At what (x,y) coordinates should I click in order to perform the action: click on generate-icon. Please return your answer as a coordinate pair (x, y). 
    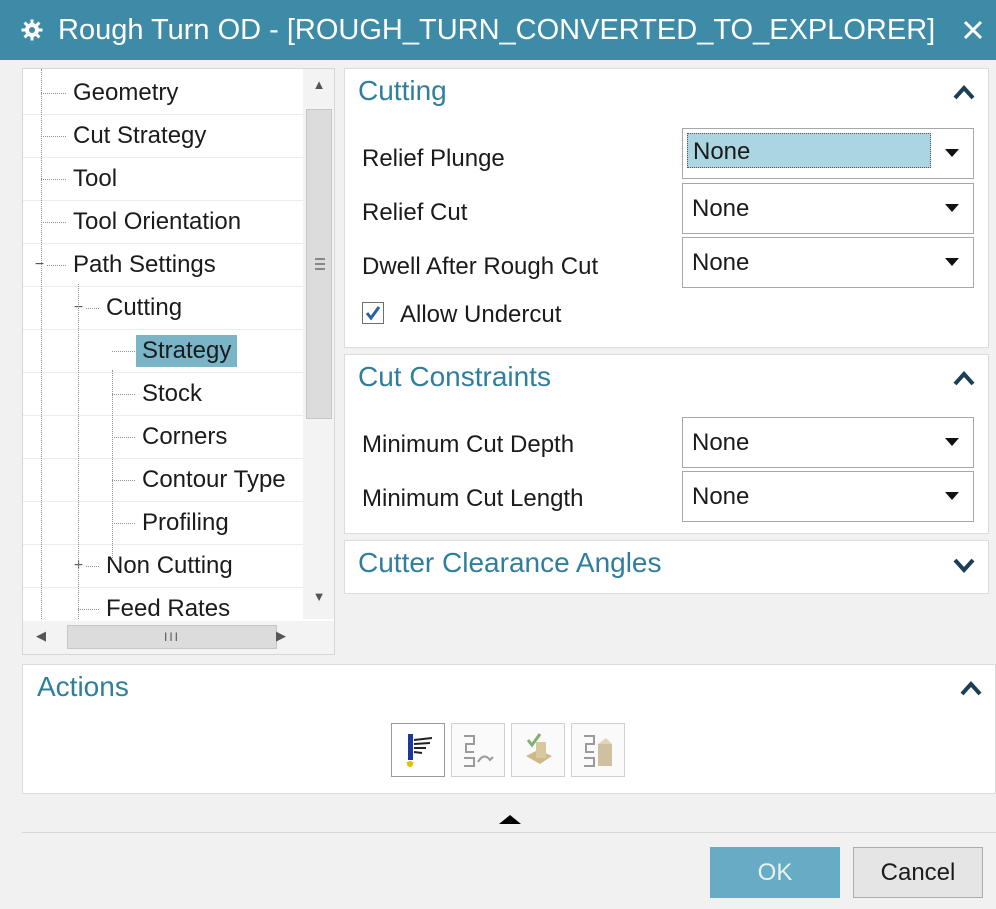
    Looking at the image, I should click on (419, 750).